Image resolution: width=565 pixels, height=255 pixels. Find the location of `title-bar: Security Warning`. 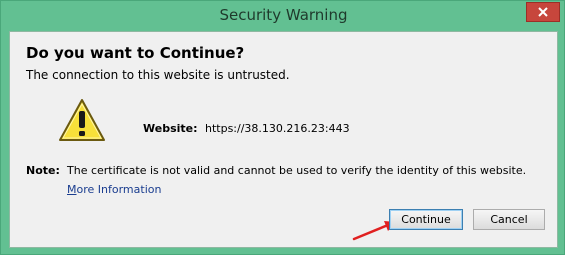

title-bar: Security Warning is located at coordinates (283, 16).